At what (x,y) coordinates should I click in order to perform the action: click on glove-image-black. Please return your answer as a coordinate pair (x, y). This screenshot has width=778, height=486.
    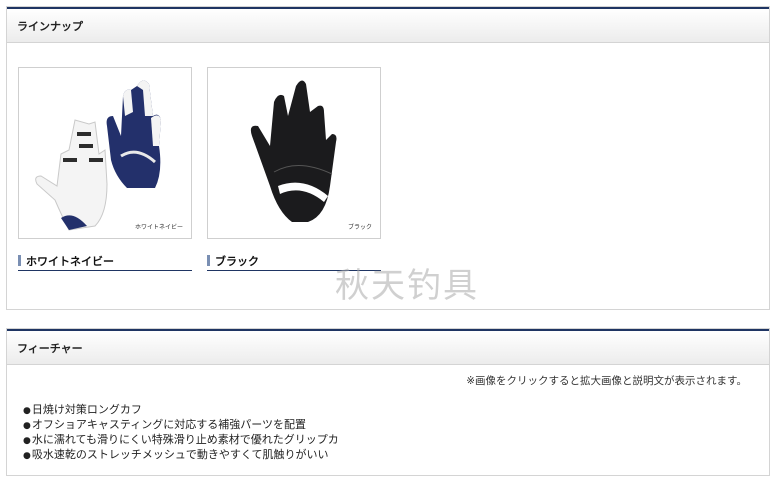
    Looking at the image, I should click on (293, 151).